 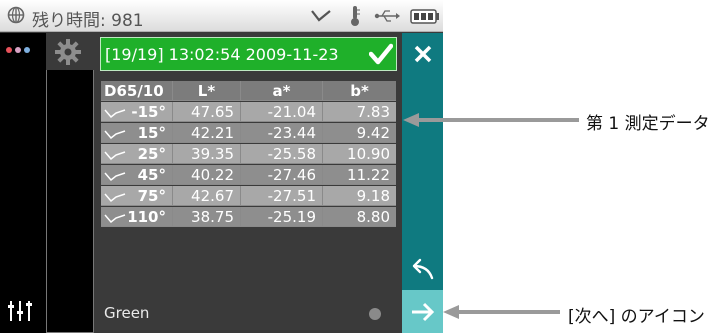 What do you see at coordinates (221, 16) in the screenshot?
I see `status-bar: 残り時間: 981` at bounding box center [221, 16].